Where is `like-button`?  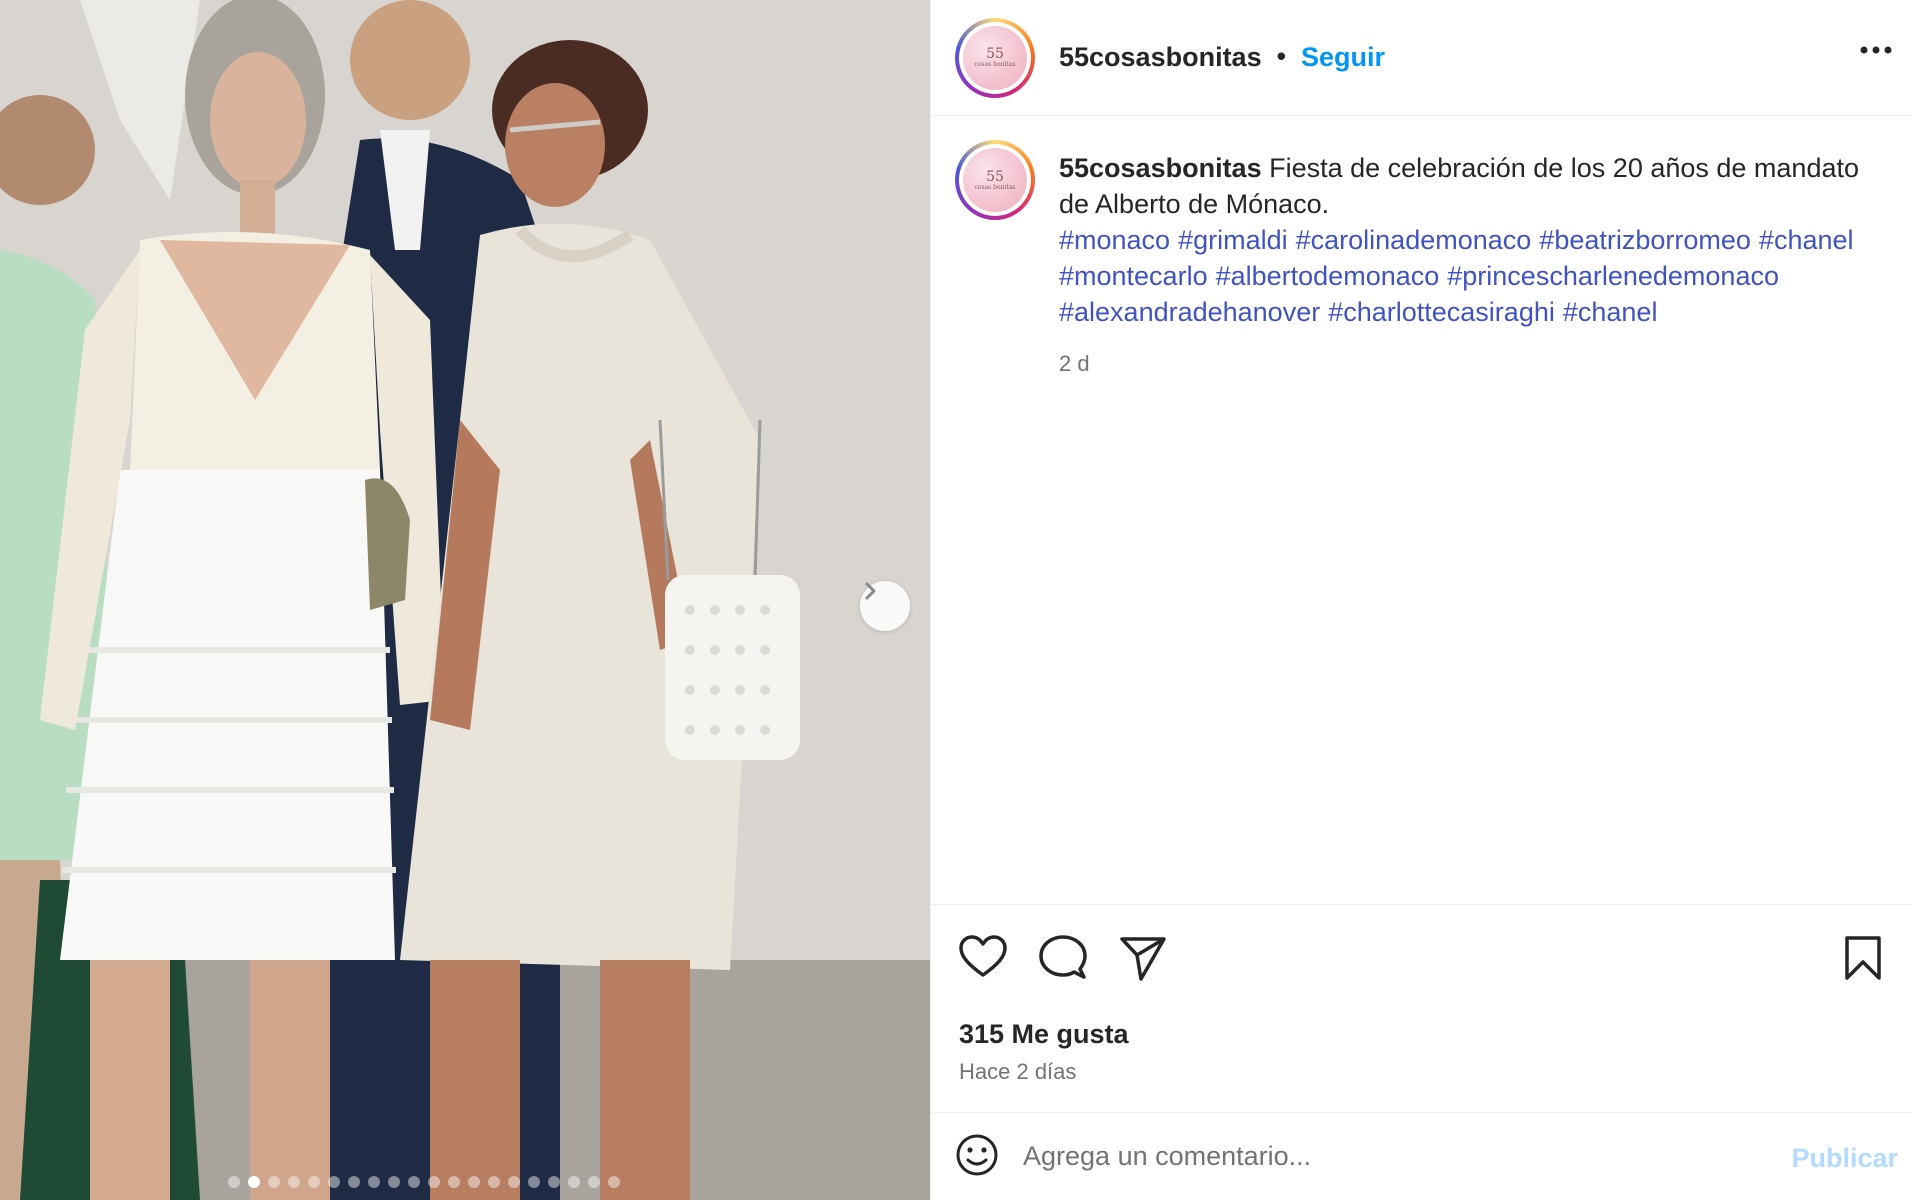 like-button is located at coordinates (983, 959).